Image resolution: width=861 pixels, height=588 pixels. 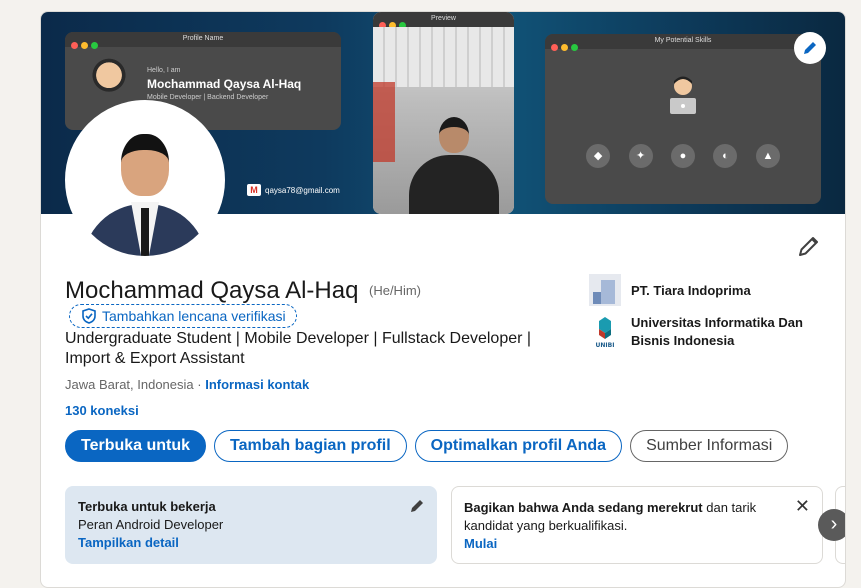 I want to click on banner-window-preview: Preview, so click(x=443, y=113).